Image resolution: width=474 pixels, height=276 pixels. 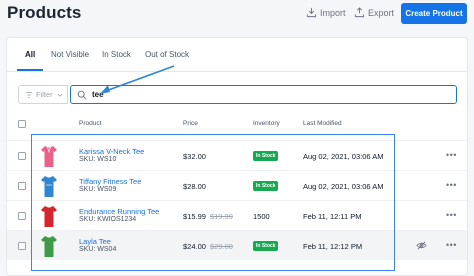 What do you see at coordinates (90, 123) in the screenshot?
I see `column-header-product: Product` at bounding box center [90, 123].